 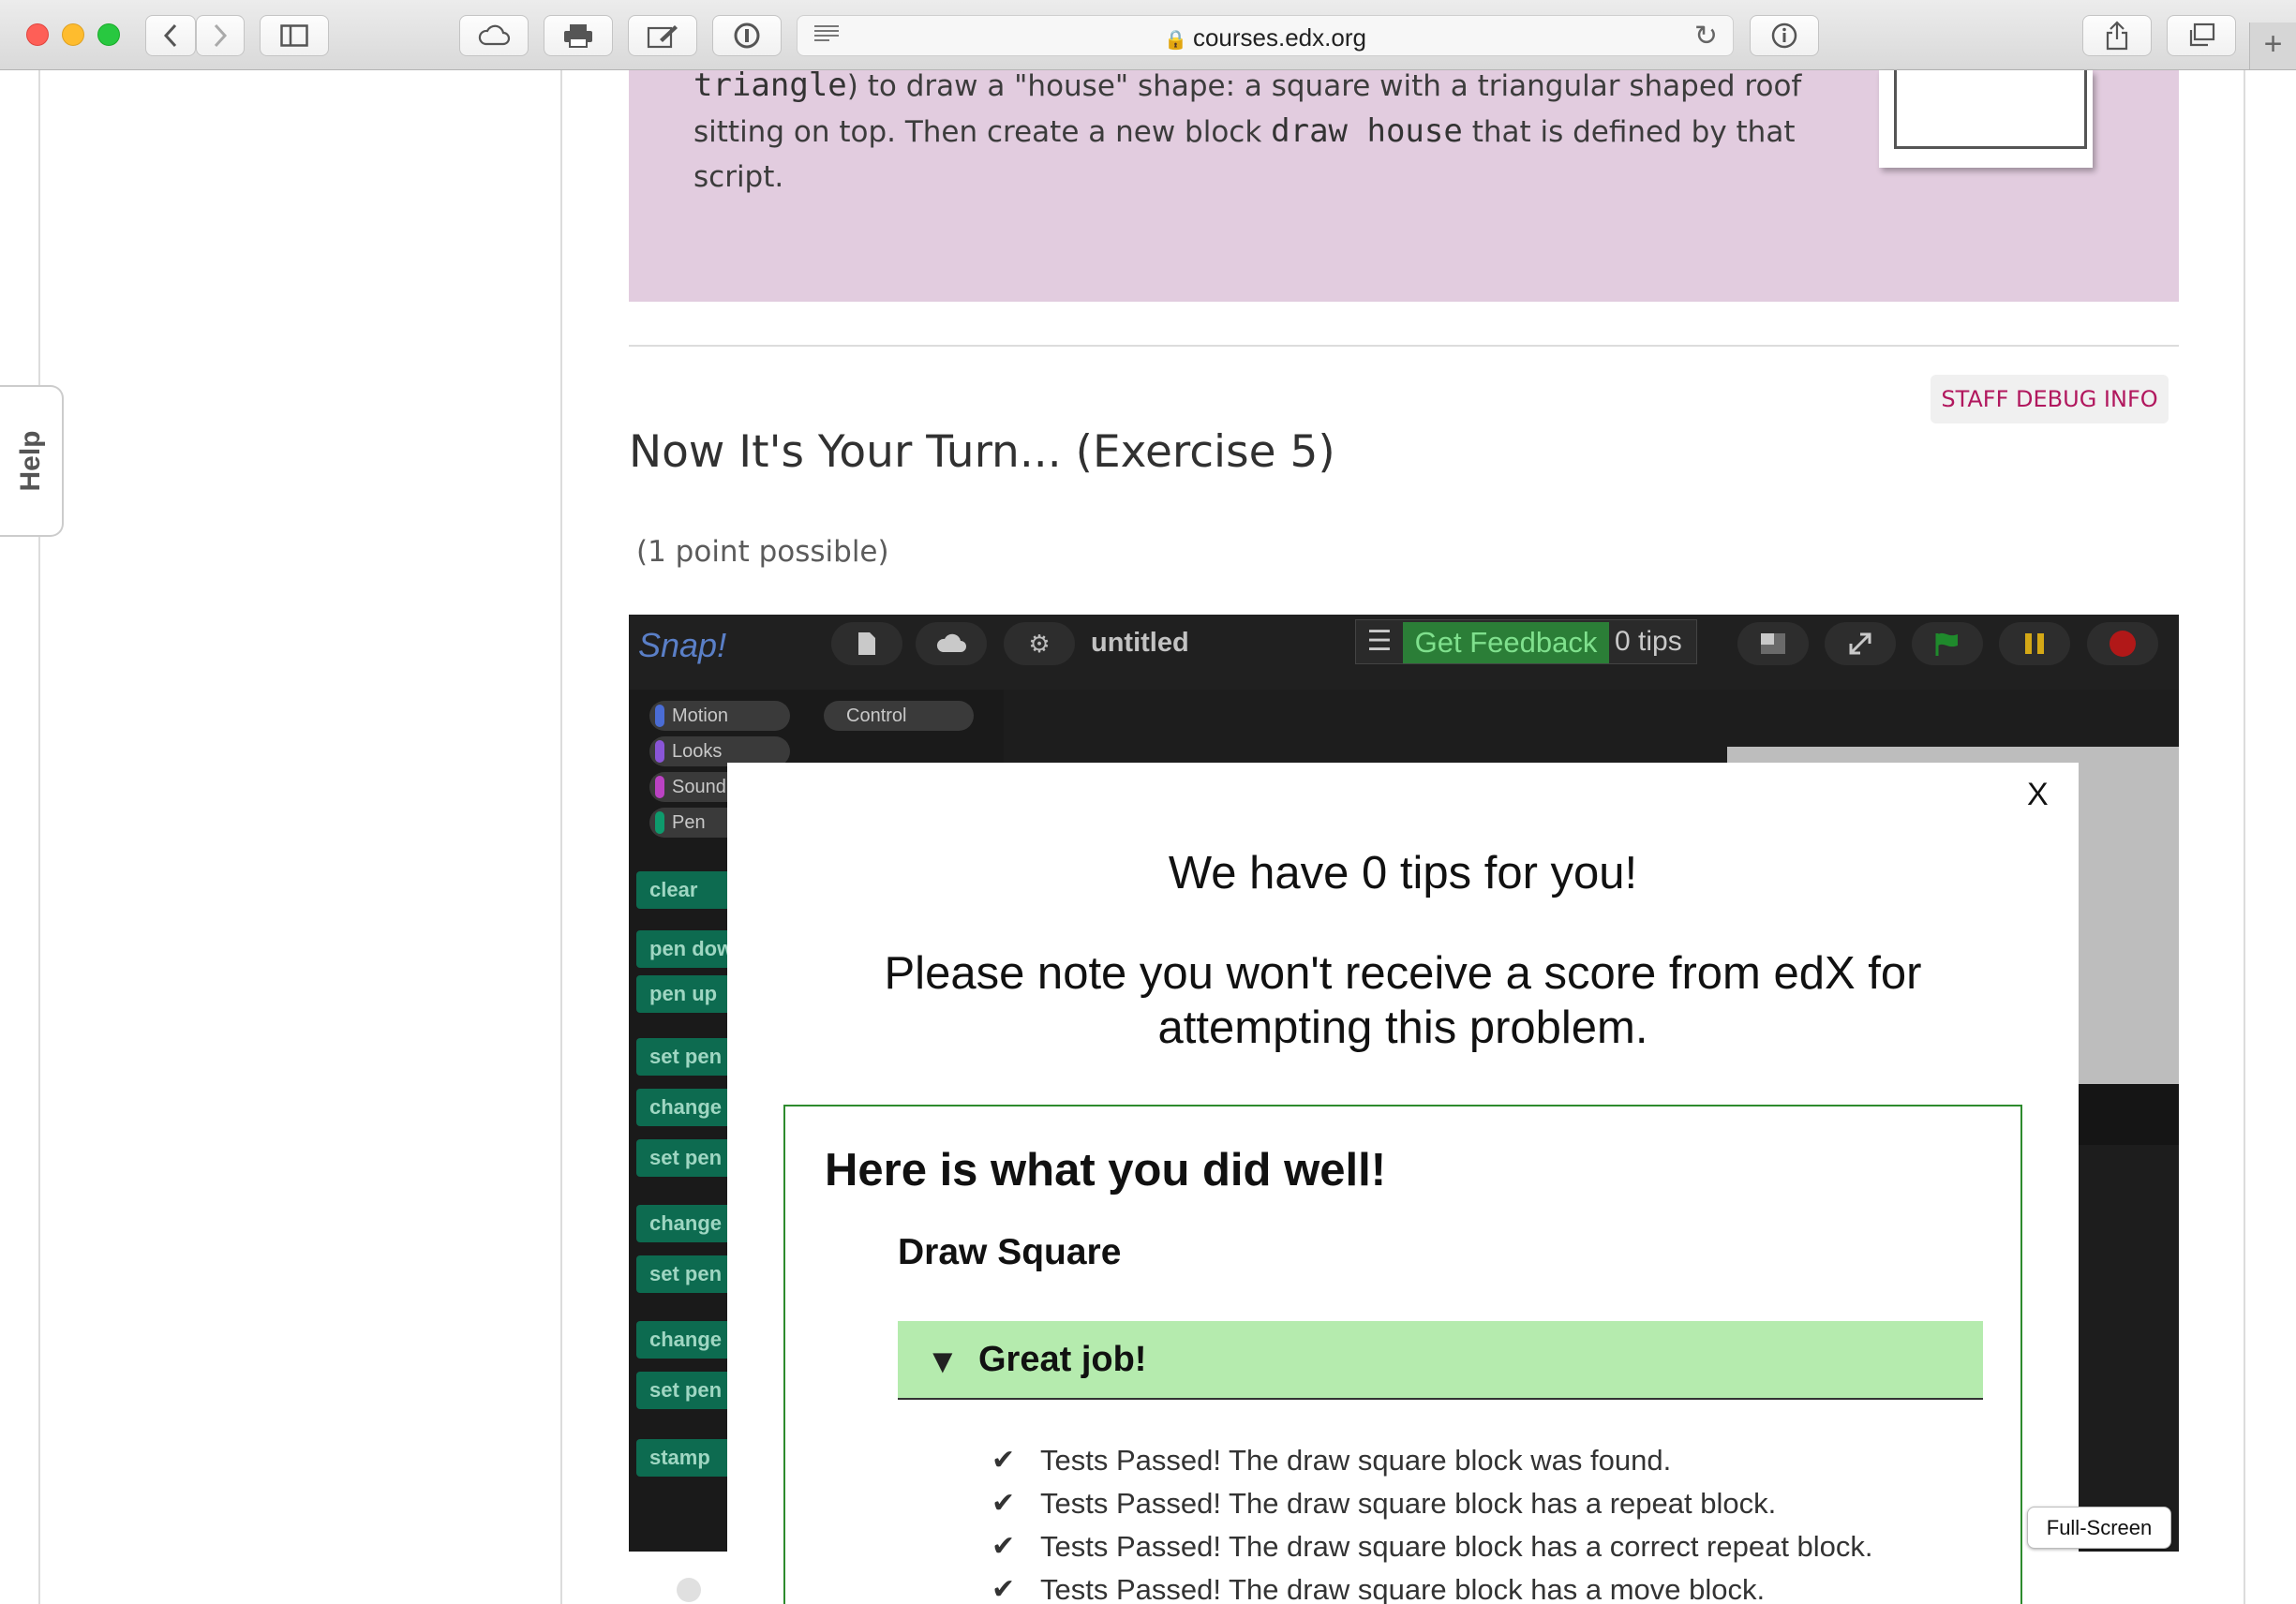 I want to click on section-divider, so click(x=1404, y=346).